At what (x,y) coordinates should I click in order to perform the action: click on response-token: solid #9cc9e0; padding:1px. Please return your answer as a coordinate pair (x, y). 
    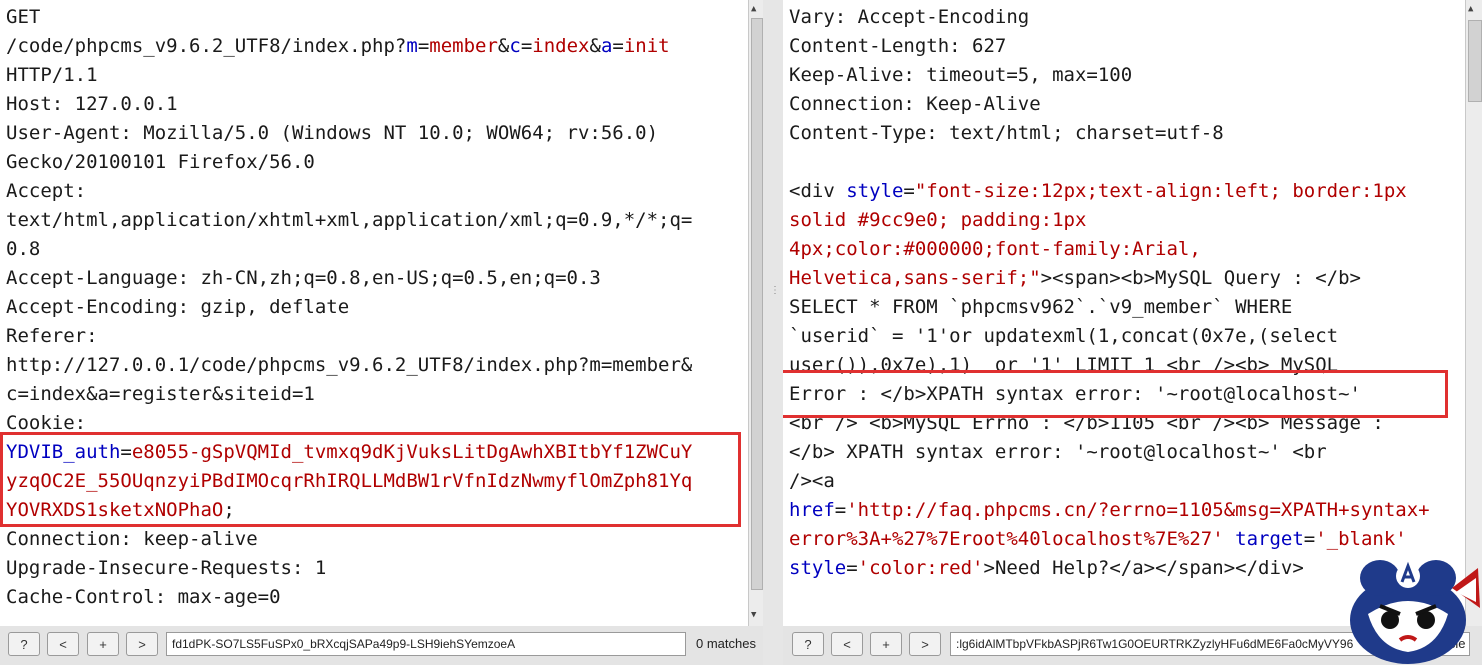
    Looking at the image, I should click on (938, 220).